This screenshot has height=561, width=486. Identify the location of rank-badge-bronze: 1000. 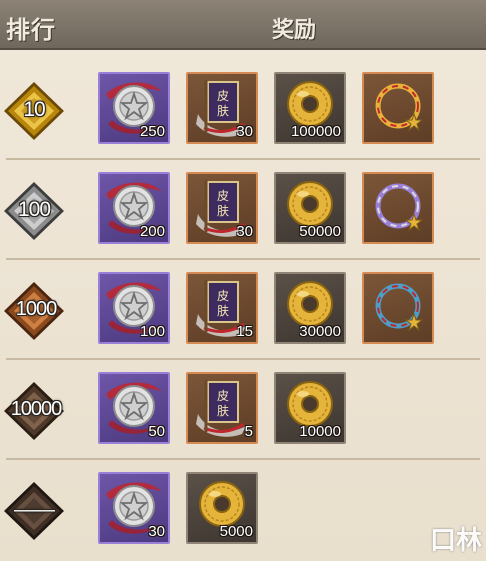
(34, 311).